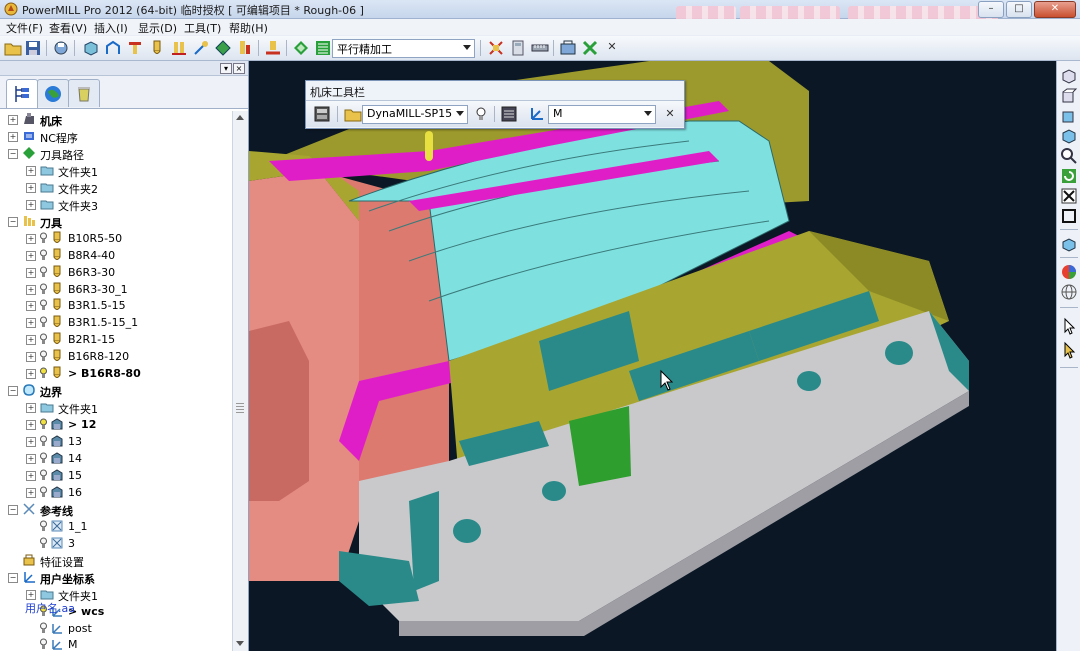 The height and width of the screenshot is (651, 1080). I want to click on open-folder-icon, so click(13, 48).